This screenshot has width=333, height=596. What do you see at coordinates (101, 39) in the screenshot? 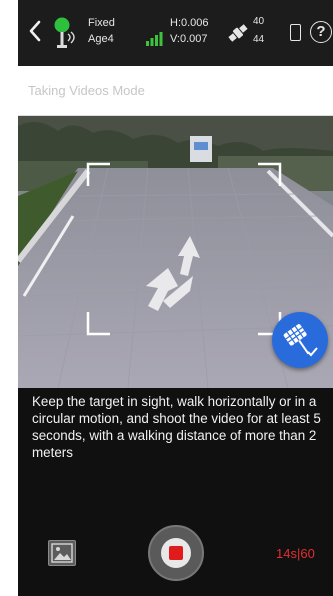
I see `age-text: Age4` at bounding box center [101, 39].